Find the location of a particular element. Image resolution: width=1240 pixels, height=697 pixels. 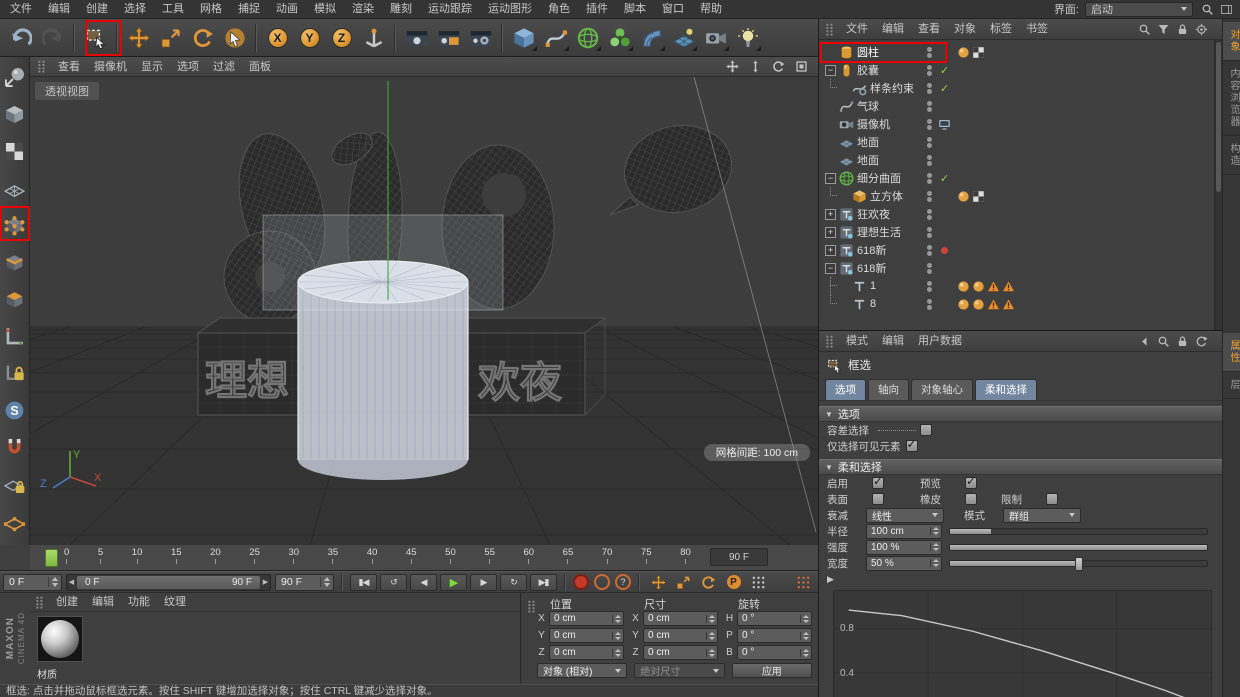

menu-item-11: 运动跟踪 is located at coordinates (450, 9).